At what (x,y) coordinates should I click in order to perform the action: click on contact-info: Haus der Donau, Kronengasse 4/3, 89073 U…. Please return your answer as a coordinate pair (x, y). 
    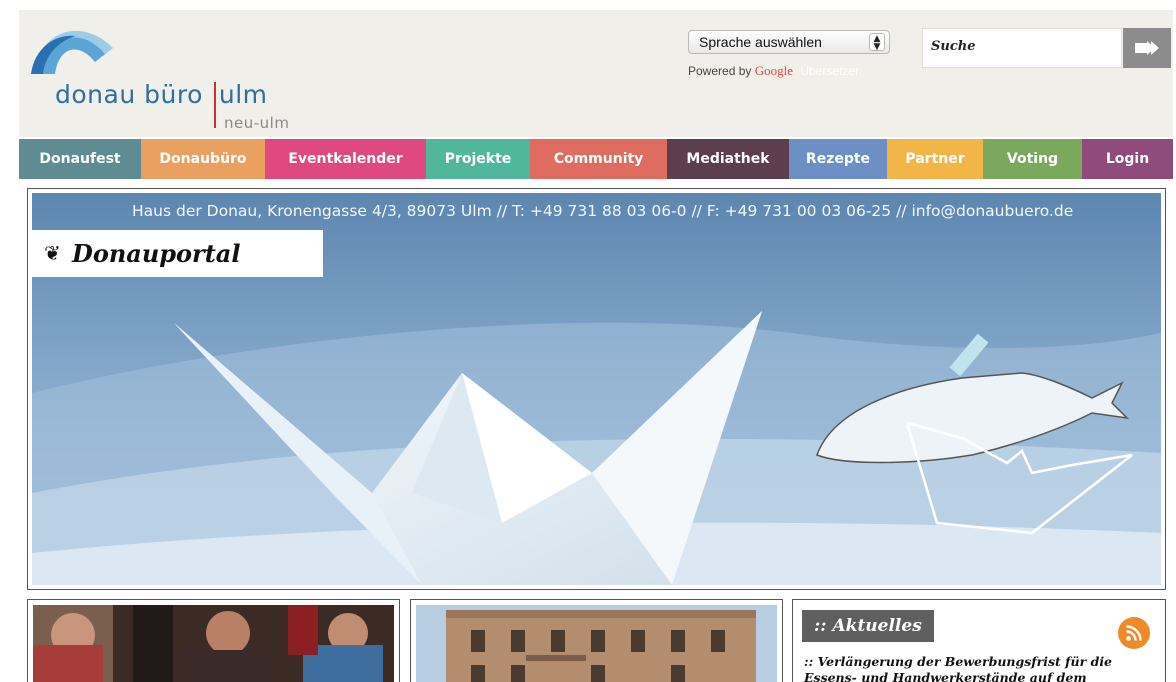
    Looking at the image, I should click on (603, 211).